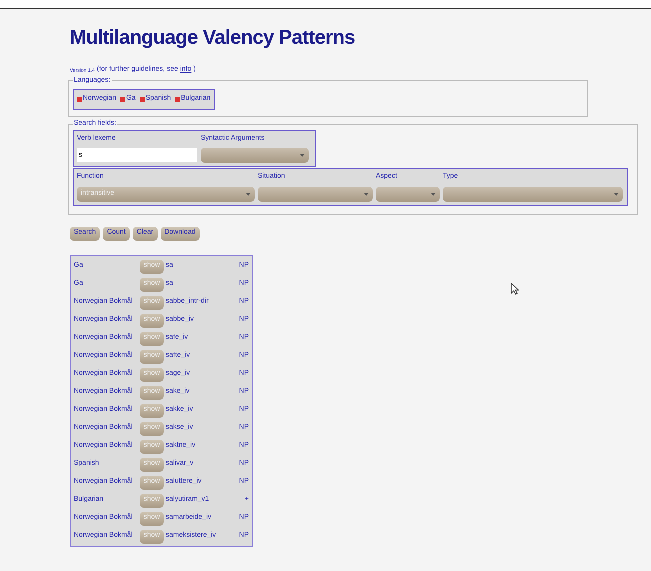  What do you see at coordinates (213, 38) in the screenshot?
I see `page-title: Multilanguage Valency Patterns` at bounding box center [213, 38].